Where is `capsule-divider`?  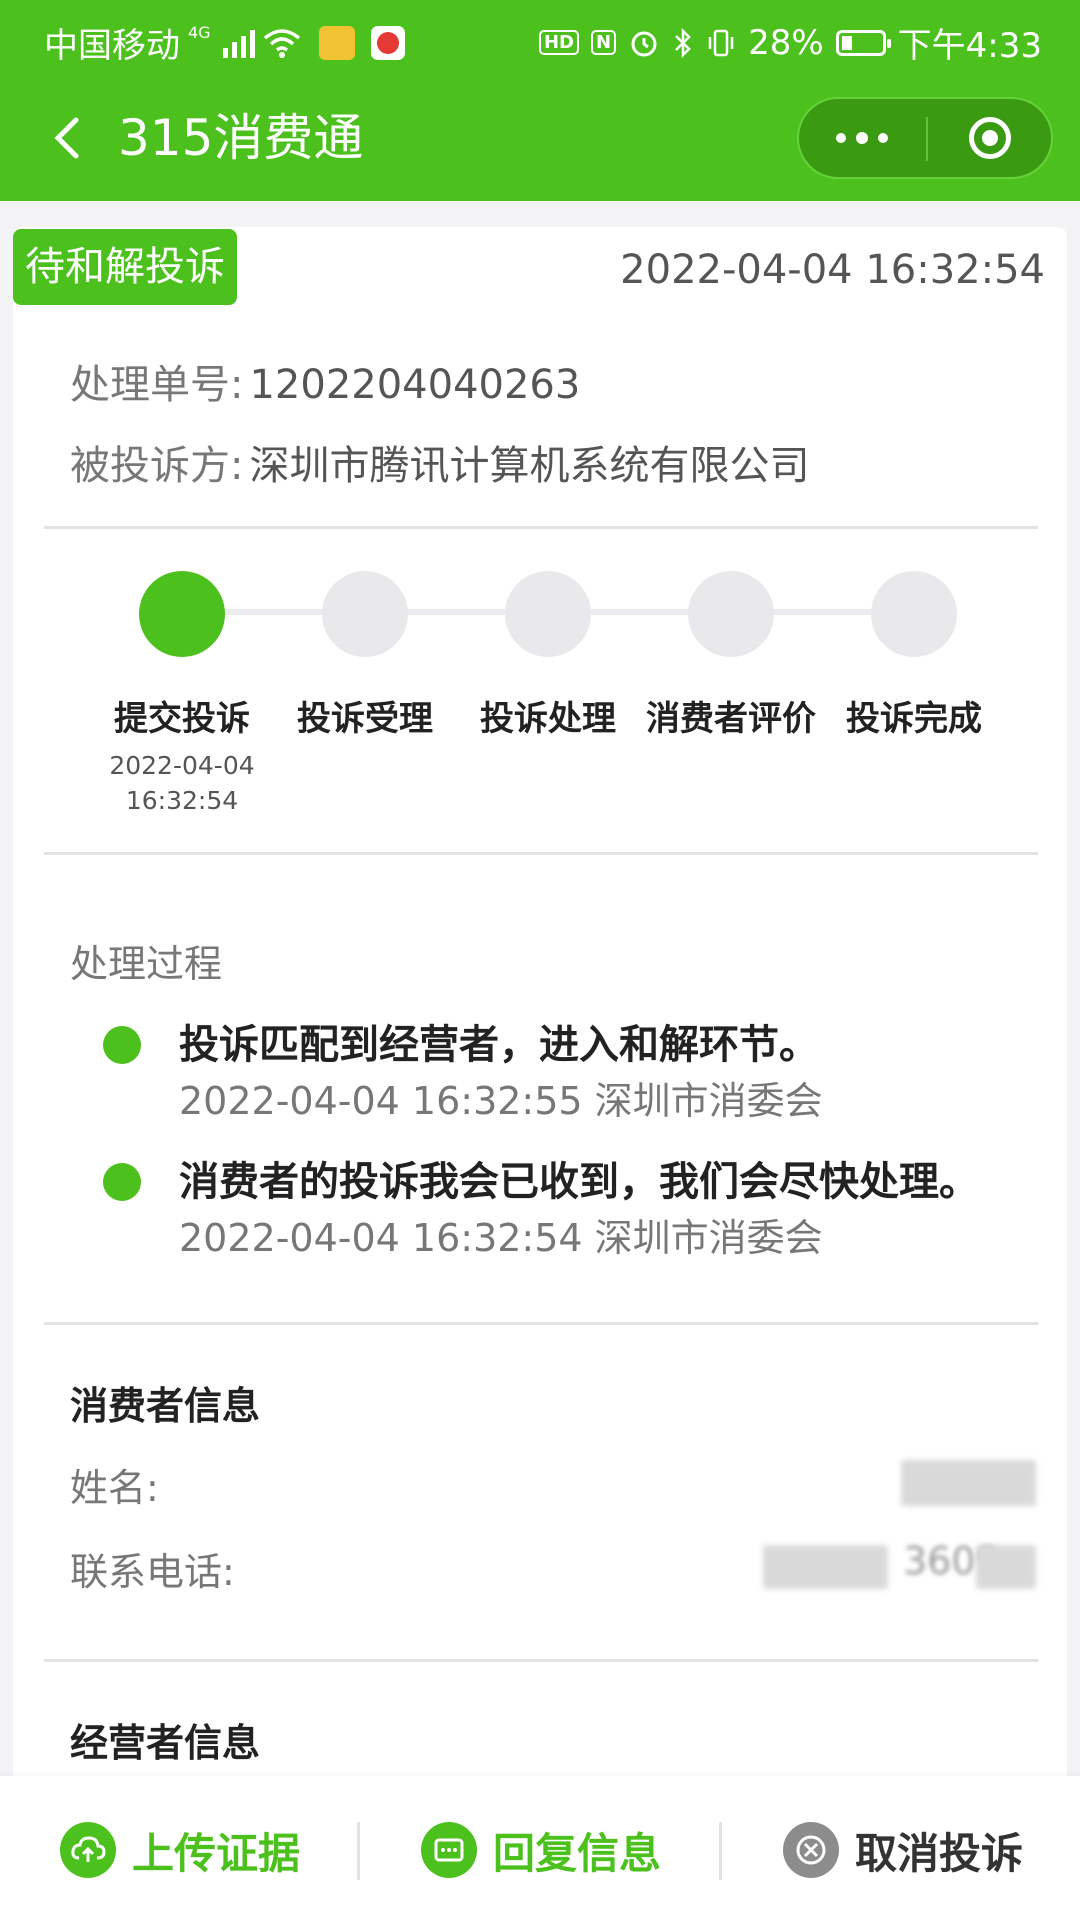 capsule-divider is located at coordinates (927, 139).